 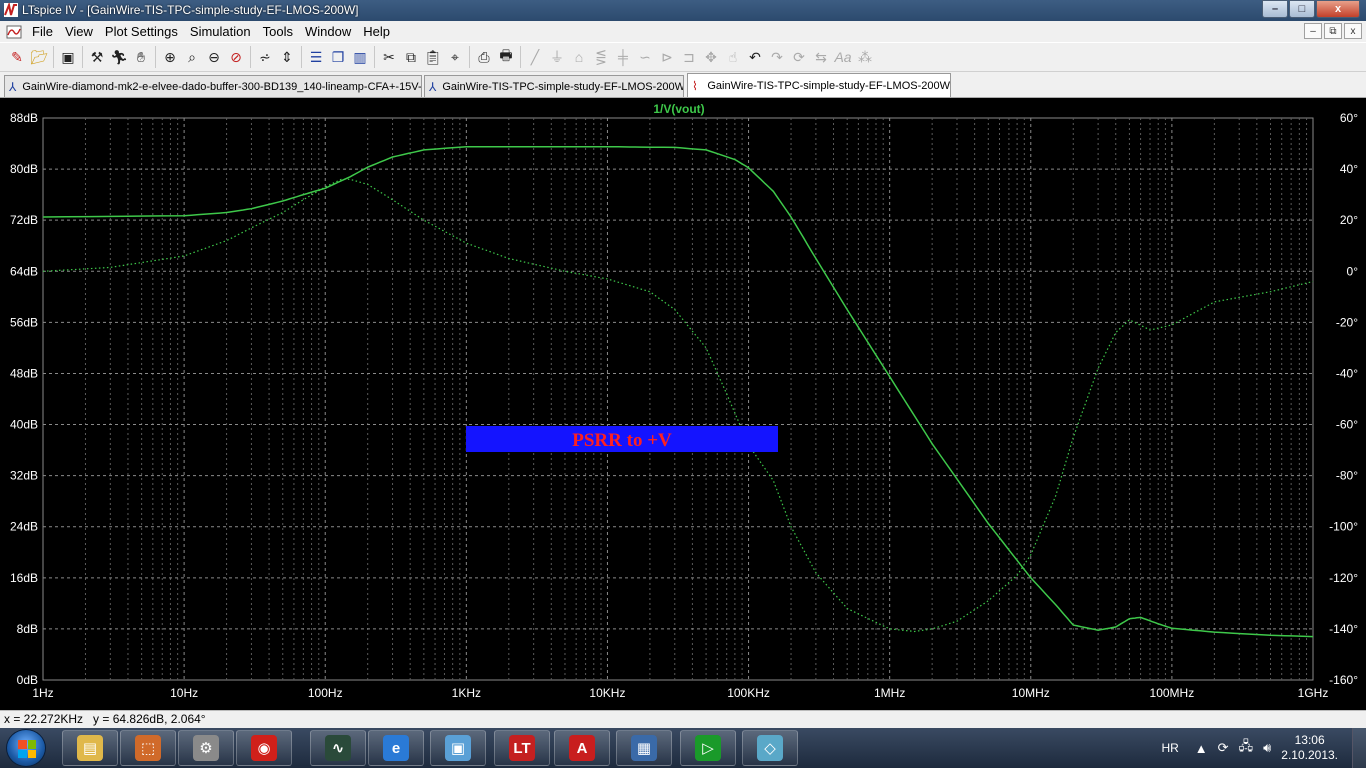 I want to click on save-icon: ▣, so click(x=68, y=57).